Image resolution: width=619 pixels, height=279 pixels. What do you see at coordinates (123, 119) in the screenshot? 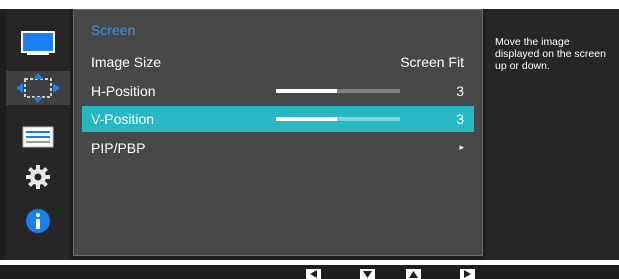
I see `menu-item-label: V-Position` at bounding box center [123, 119].